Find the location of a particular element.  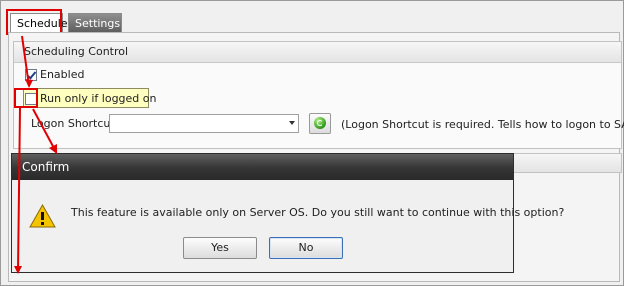

checkbox-highlight is located at coordinates (26, 98).